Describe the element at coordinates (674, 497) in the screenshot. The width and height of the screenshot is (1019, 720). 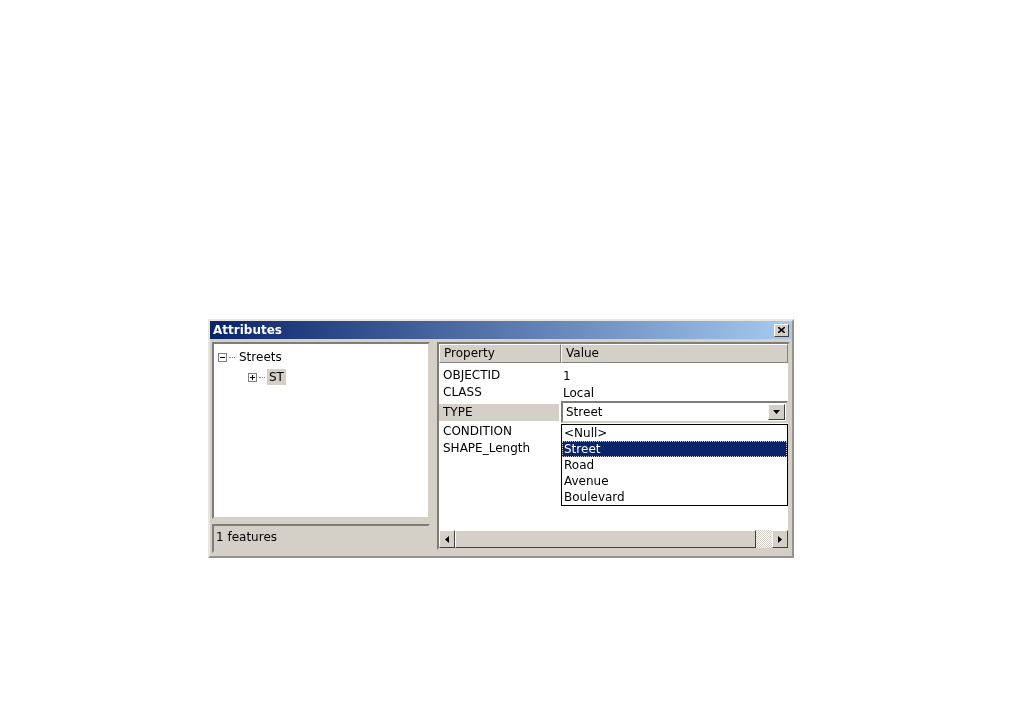
I see `dropdown-option: Boulevard` at that location.